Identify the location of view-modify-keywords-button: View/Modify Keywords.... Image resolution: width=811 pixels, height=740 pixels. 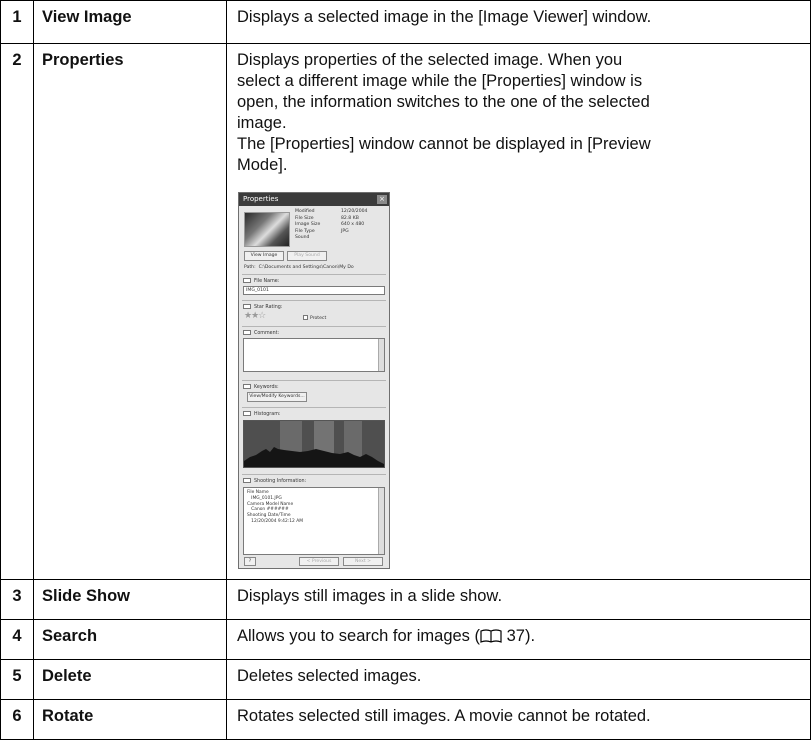
(277, 397).